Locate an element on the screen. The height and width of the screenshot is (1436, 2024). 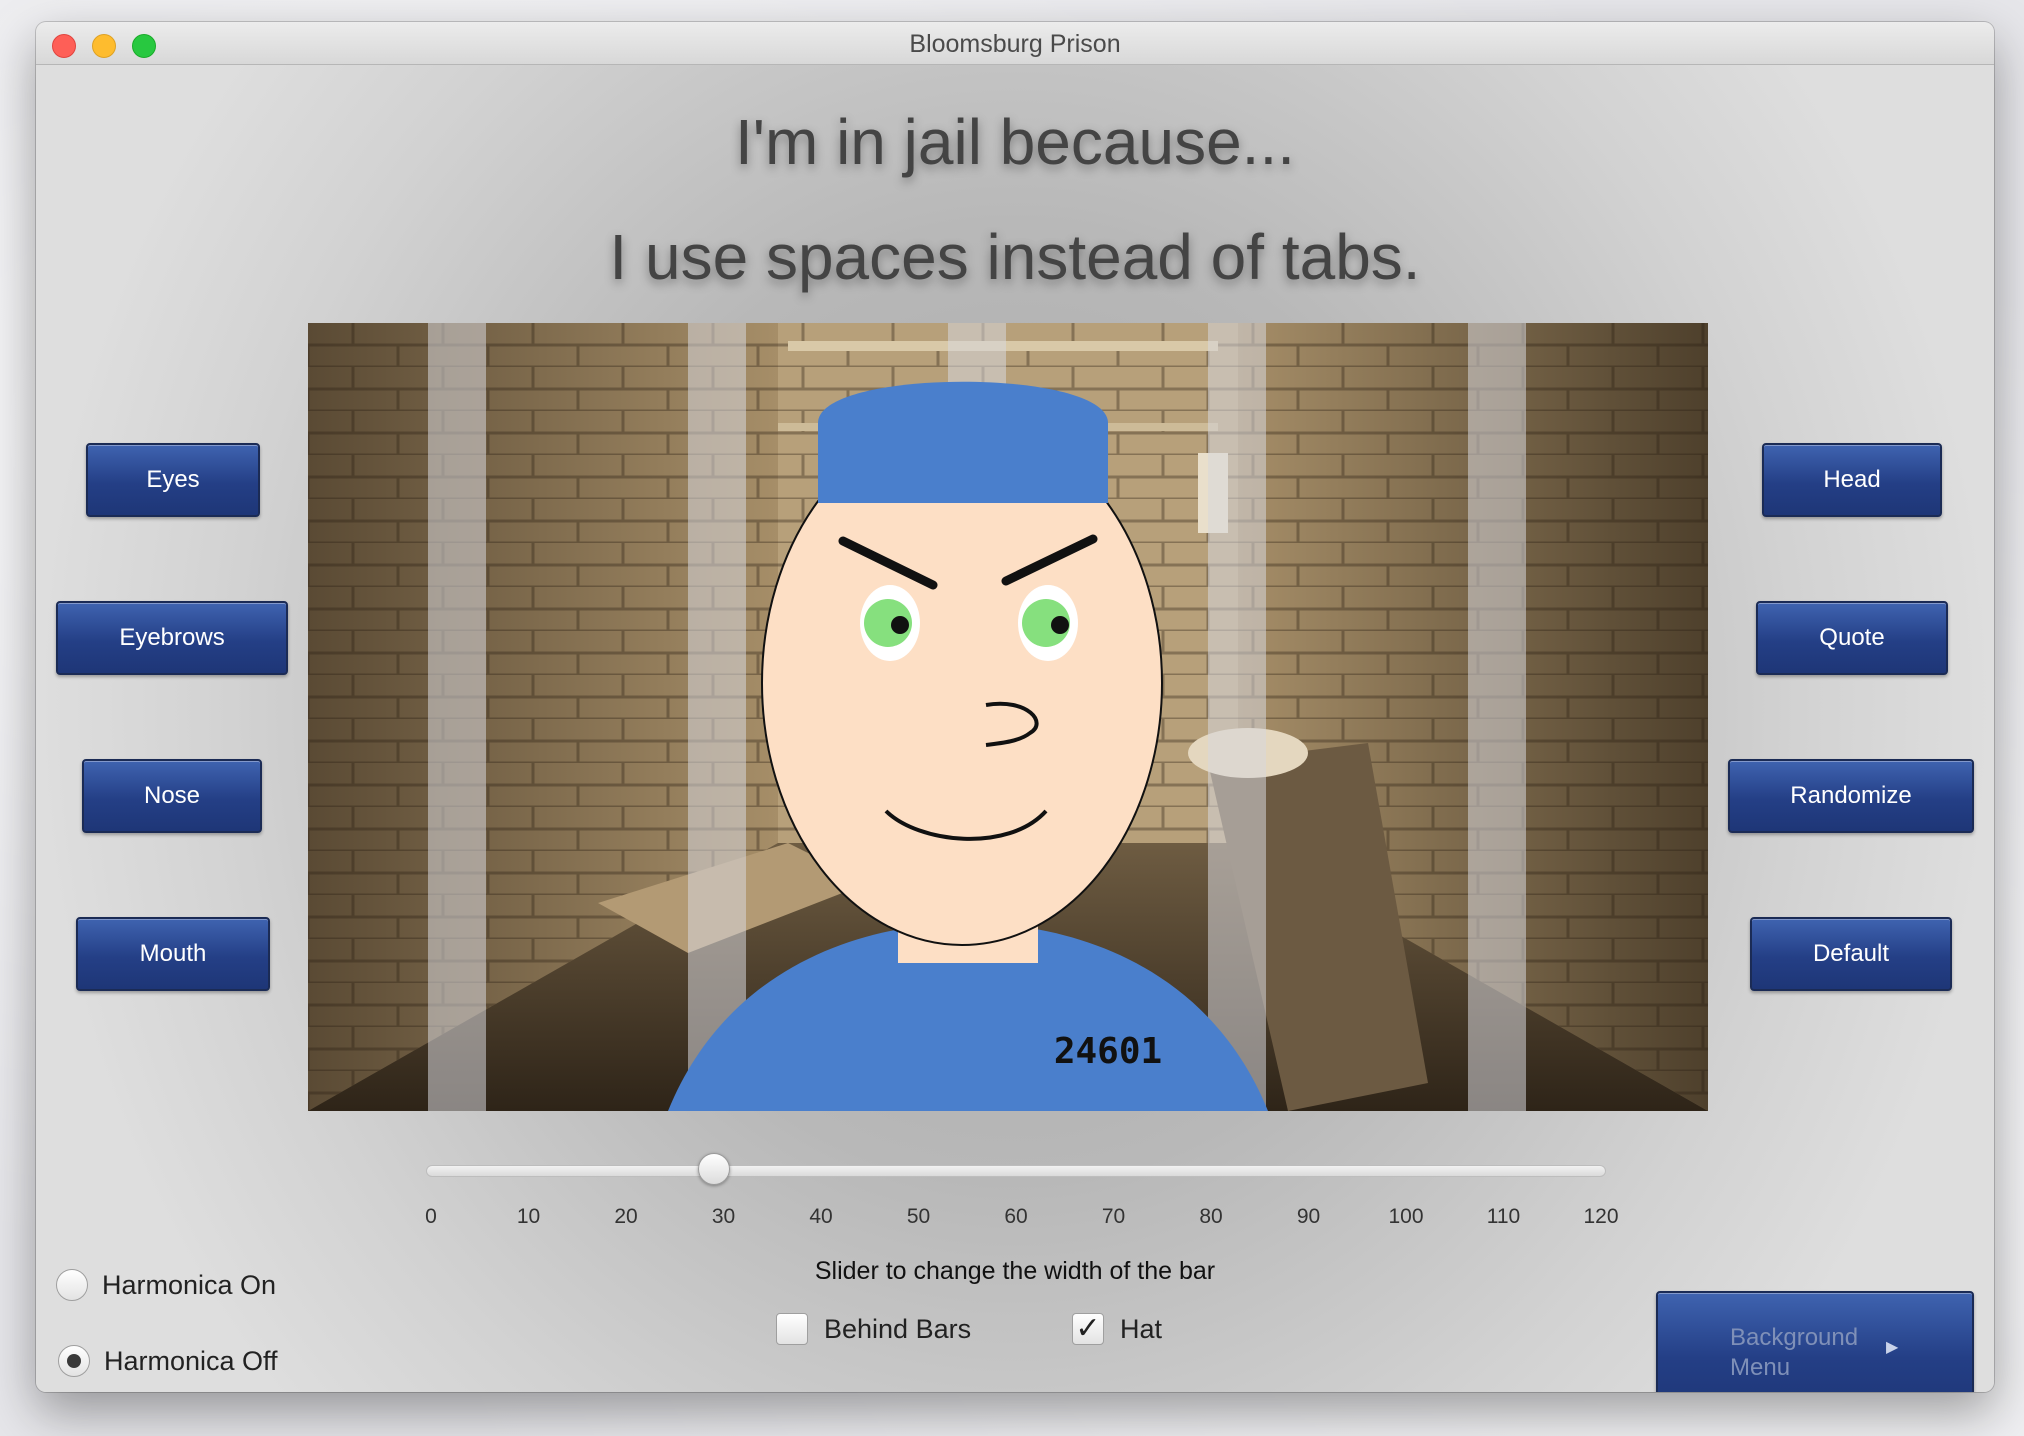
eyes-button: Eyes is located at coordinates (173, 480).